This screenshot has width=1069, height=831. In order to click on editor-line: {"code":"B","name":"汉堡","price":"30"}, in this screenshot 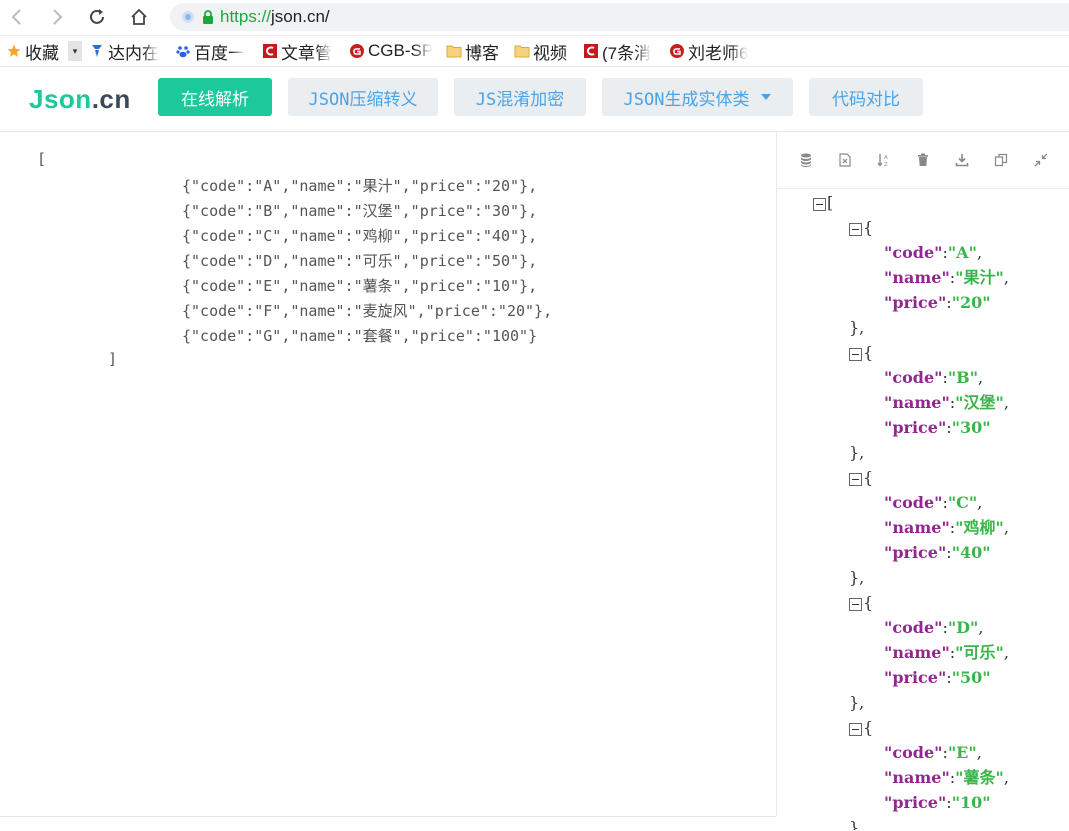, I will do `click(360, 211)`.